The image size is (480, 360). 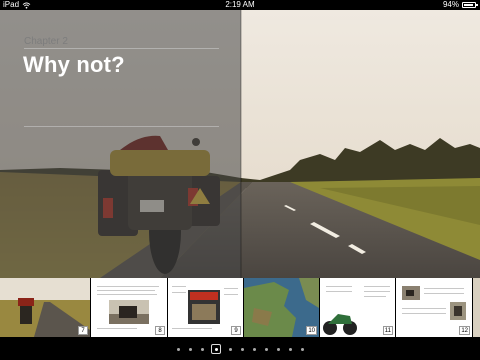 What do you see at coordinates (464, 330) in the screenshot?
I see `page-number: 12` at bounding box center [464, 330].